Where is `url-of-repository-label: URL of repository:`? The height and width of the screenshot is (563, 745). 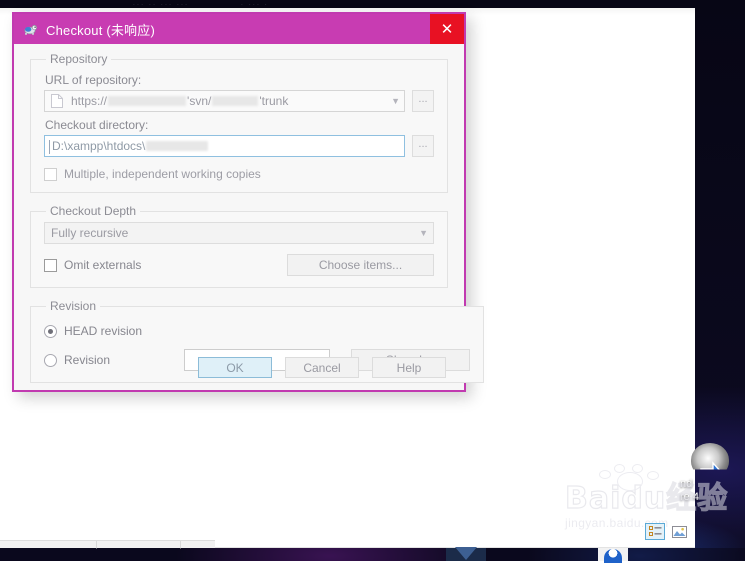 url-of-repository-label: URL of repository: is located at coordinates (239, 80).